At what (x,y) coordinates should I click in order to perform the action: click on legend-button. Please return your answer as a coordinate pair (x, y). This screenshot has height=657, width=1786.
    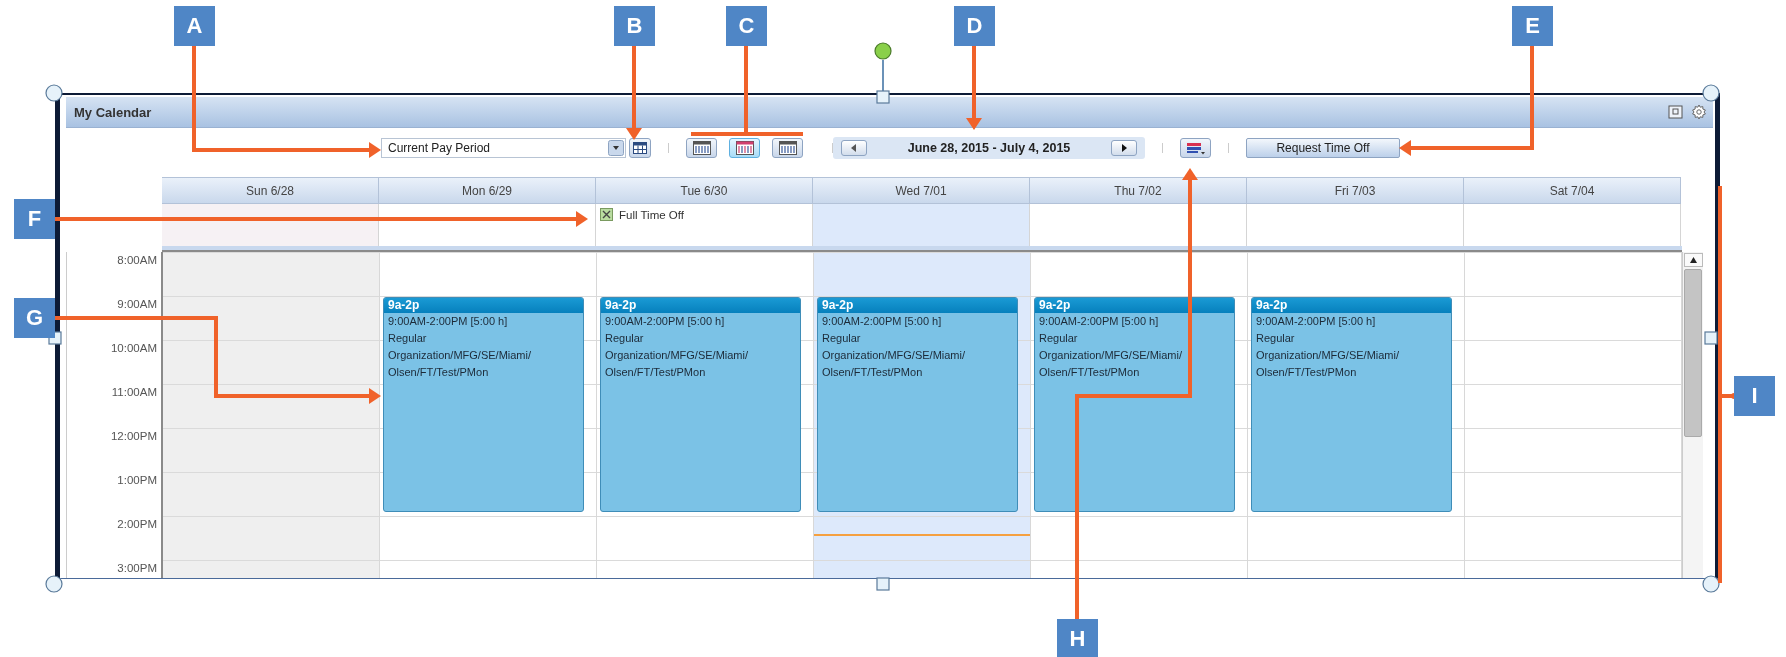
    Looking at the image, I should click on (1195, 148).